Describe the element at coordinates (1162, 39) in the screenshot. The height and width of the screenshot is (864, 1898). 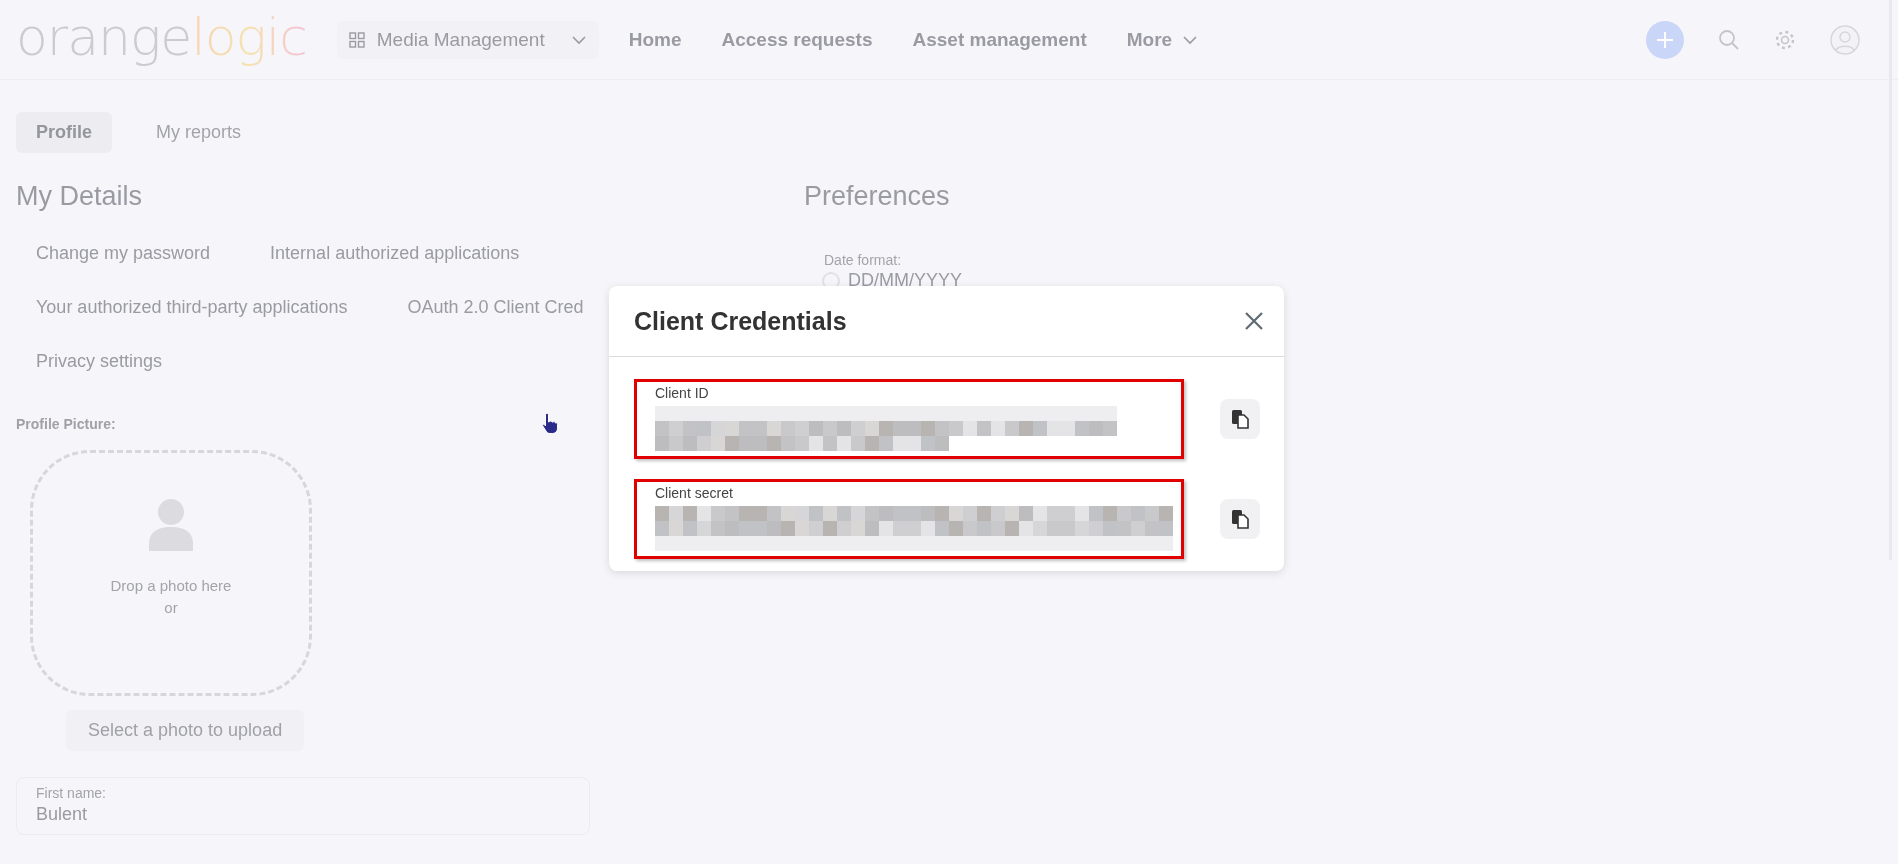
I see `nav-menu: More` at that location.